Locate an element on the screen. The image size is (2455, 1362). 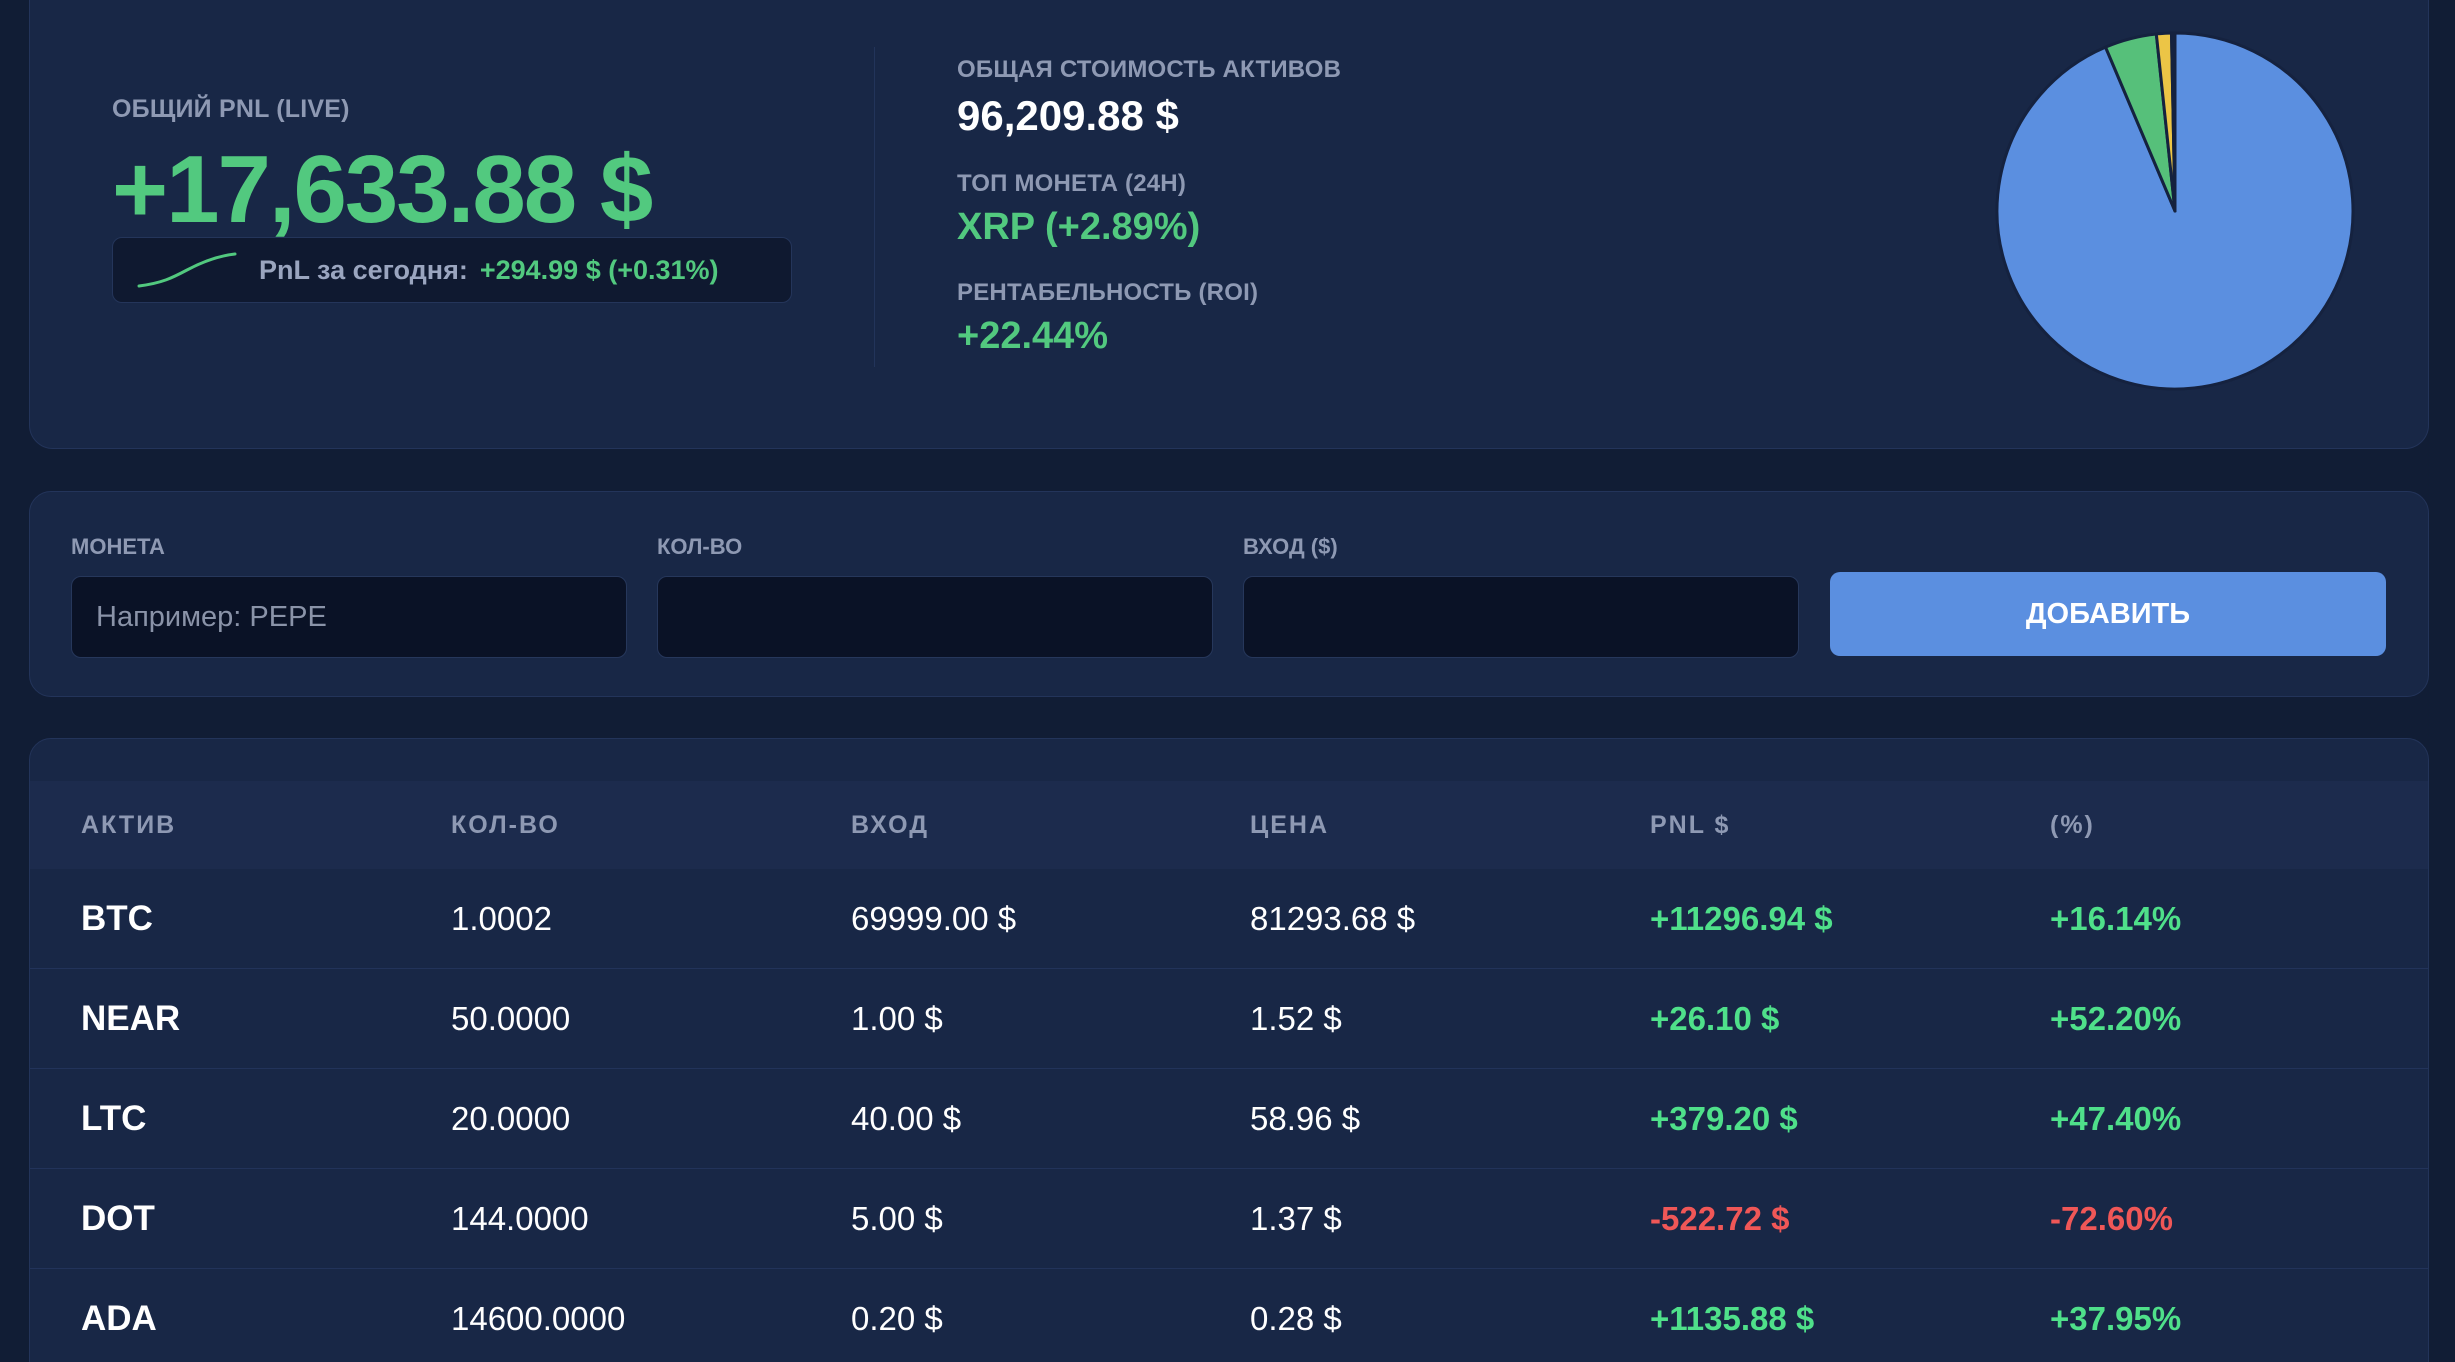
asset-entry: 1.00 $ is located at coordinates (897, 1018).